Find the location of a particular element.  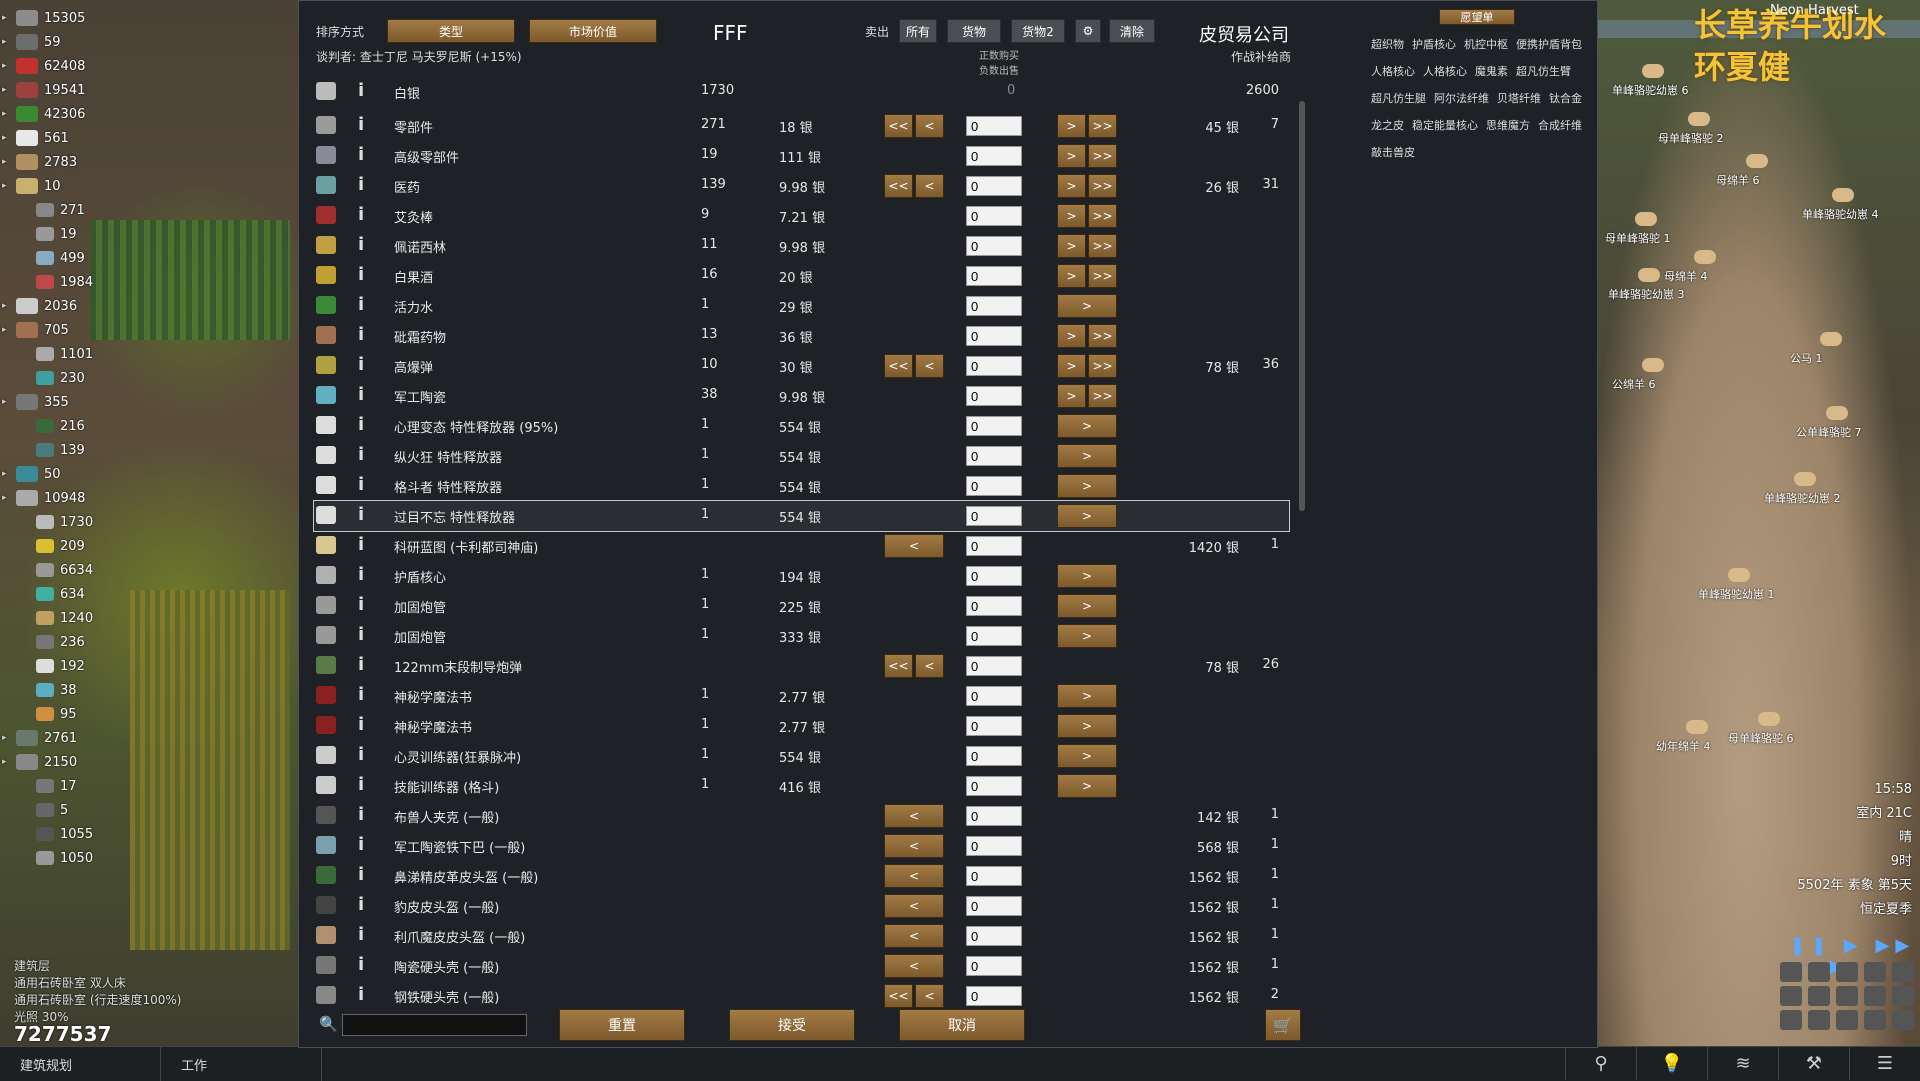

resource-row: ▸ 15305 is located at coordinates (55, 18).